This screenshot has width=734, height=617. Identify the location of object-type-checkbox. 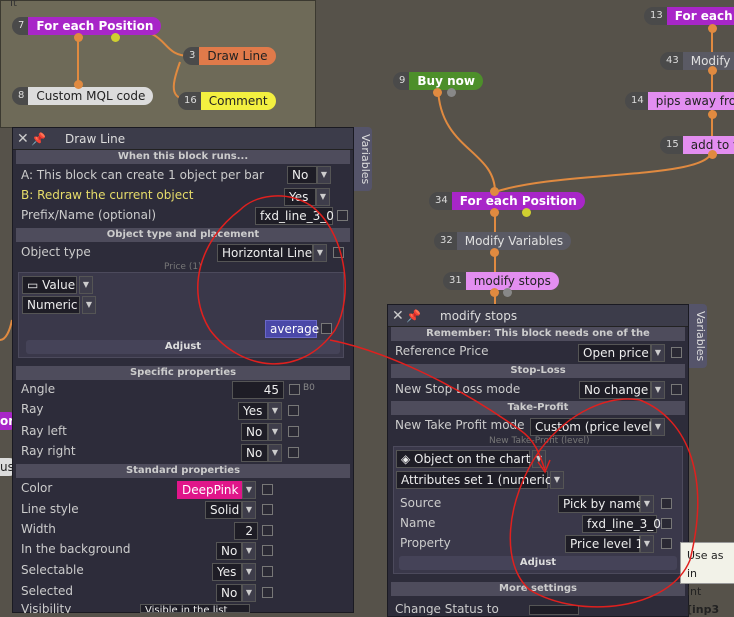
(338, 252).